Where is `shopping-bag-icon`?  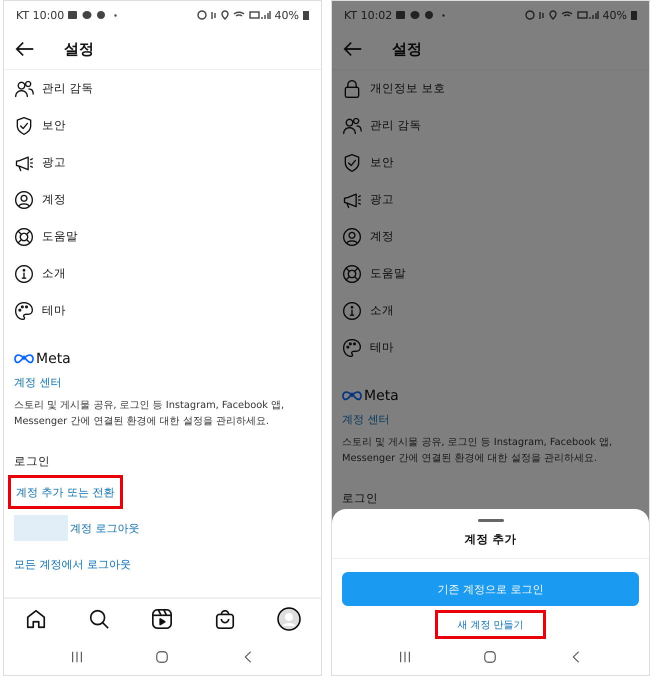 shopping-bag-icon is located at coordinates (225, 619).